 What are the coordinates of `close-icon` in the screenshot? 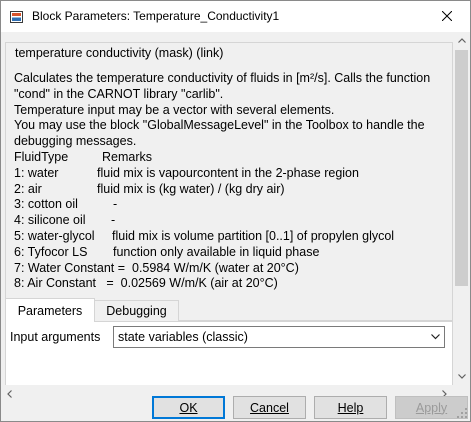 It's located at (447, 17).